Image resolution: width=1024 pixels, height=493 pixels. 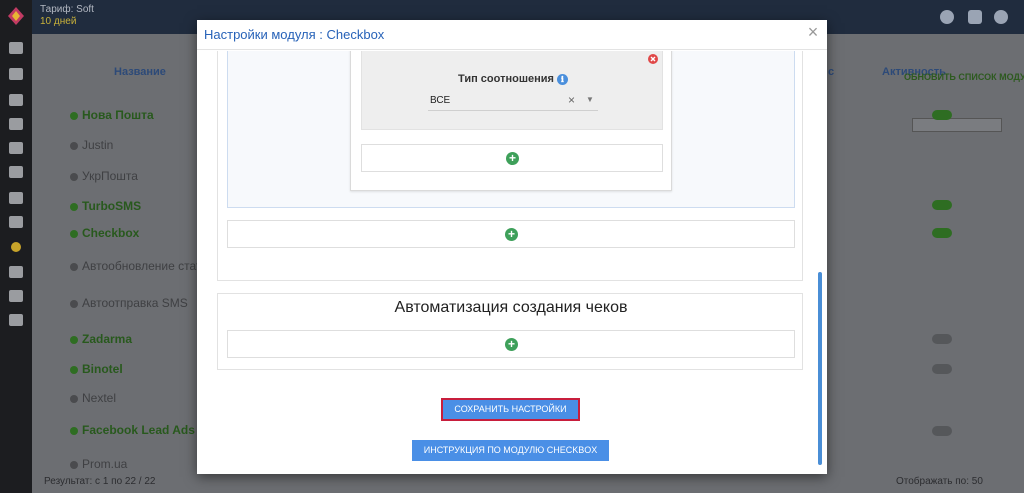 I want to click on activity-filter, so click(x=957, y=125).